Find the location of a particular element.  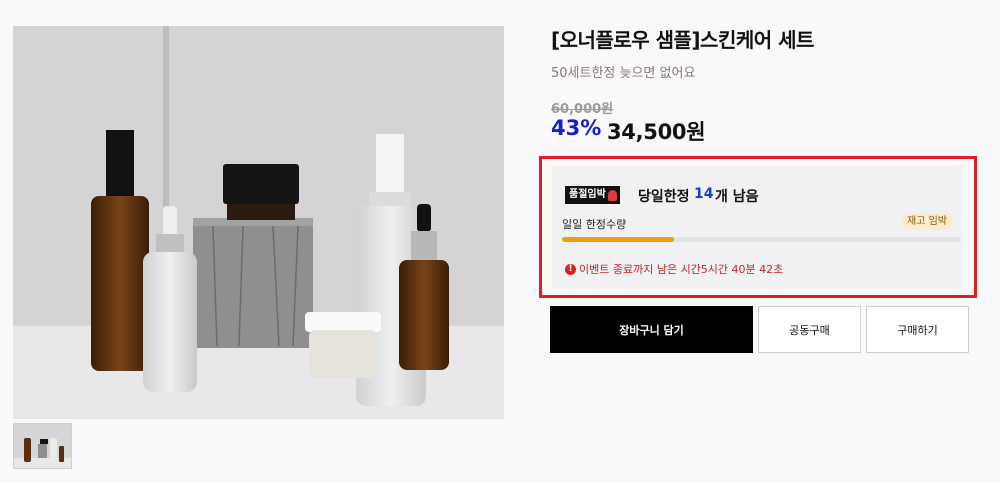

sold-out-soon-badge: 품절임박 is located at coordinates (592, 195).